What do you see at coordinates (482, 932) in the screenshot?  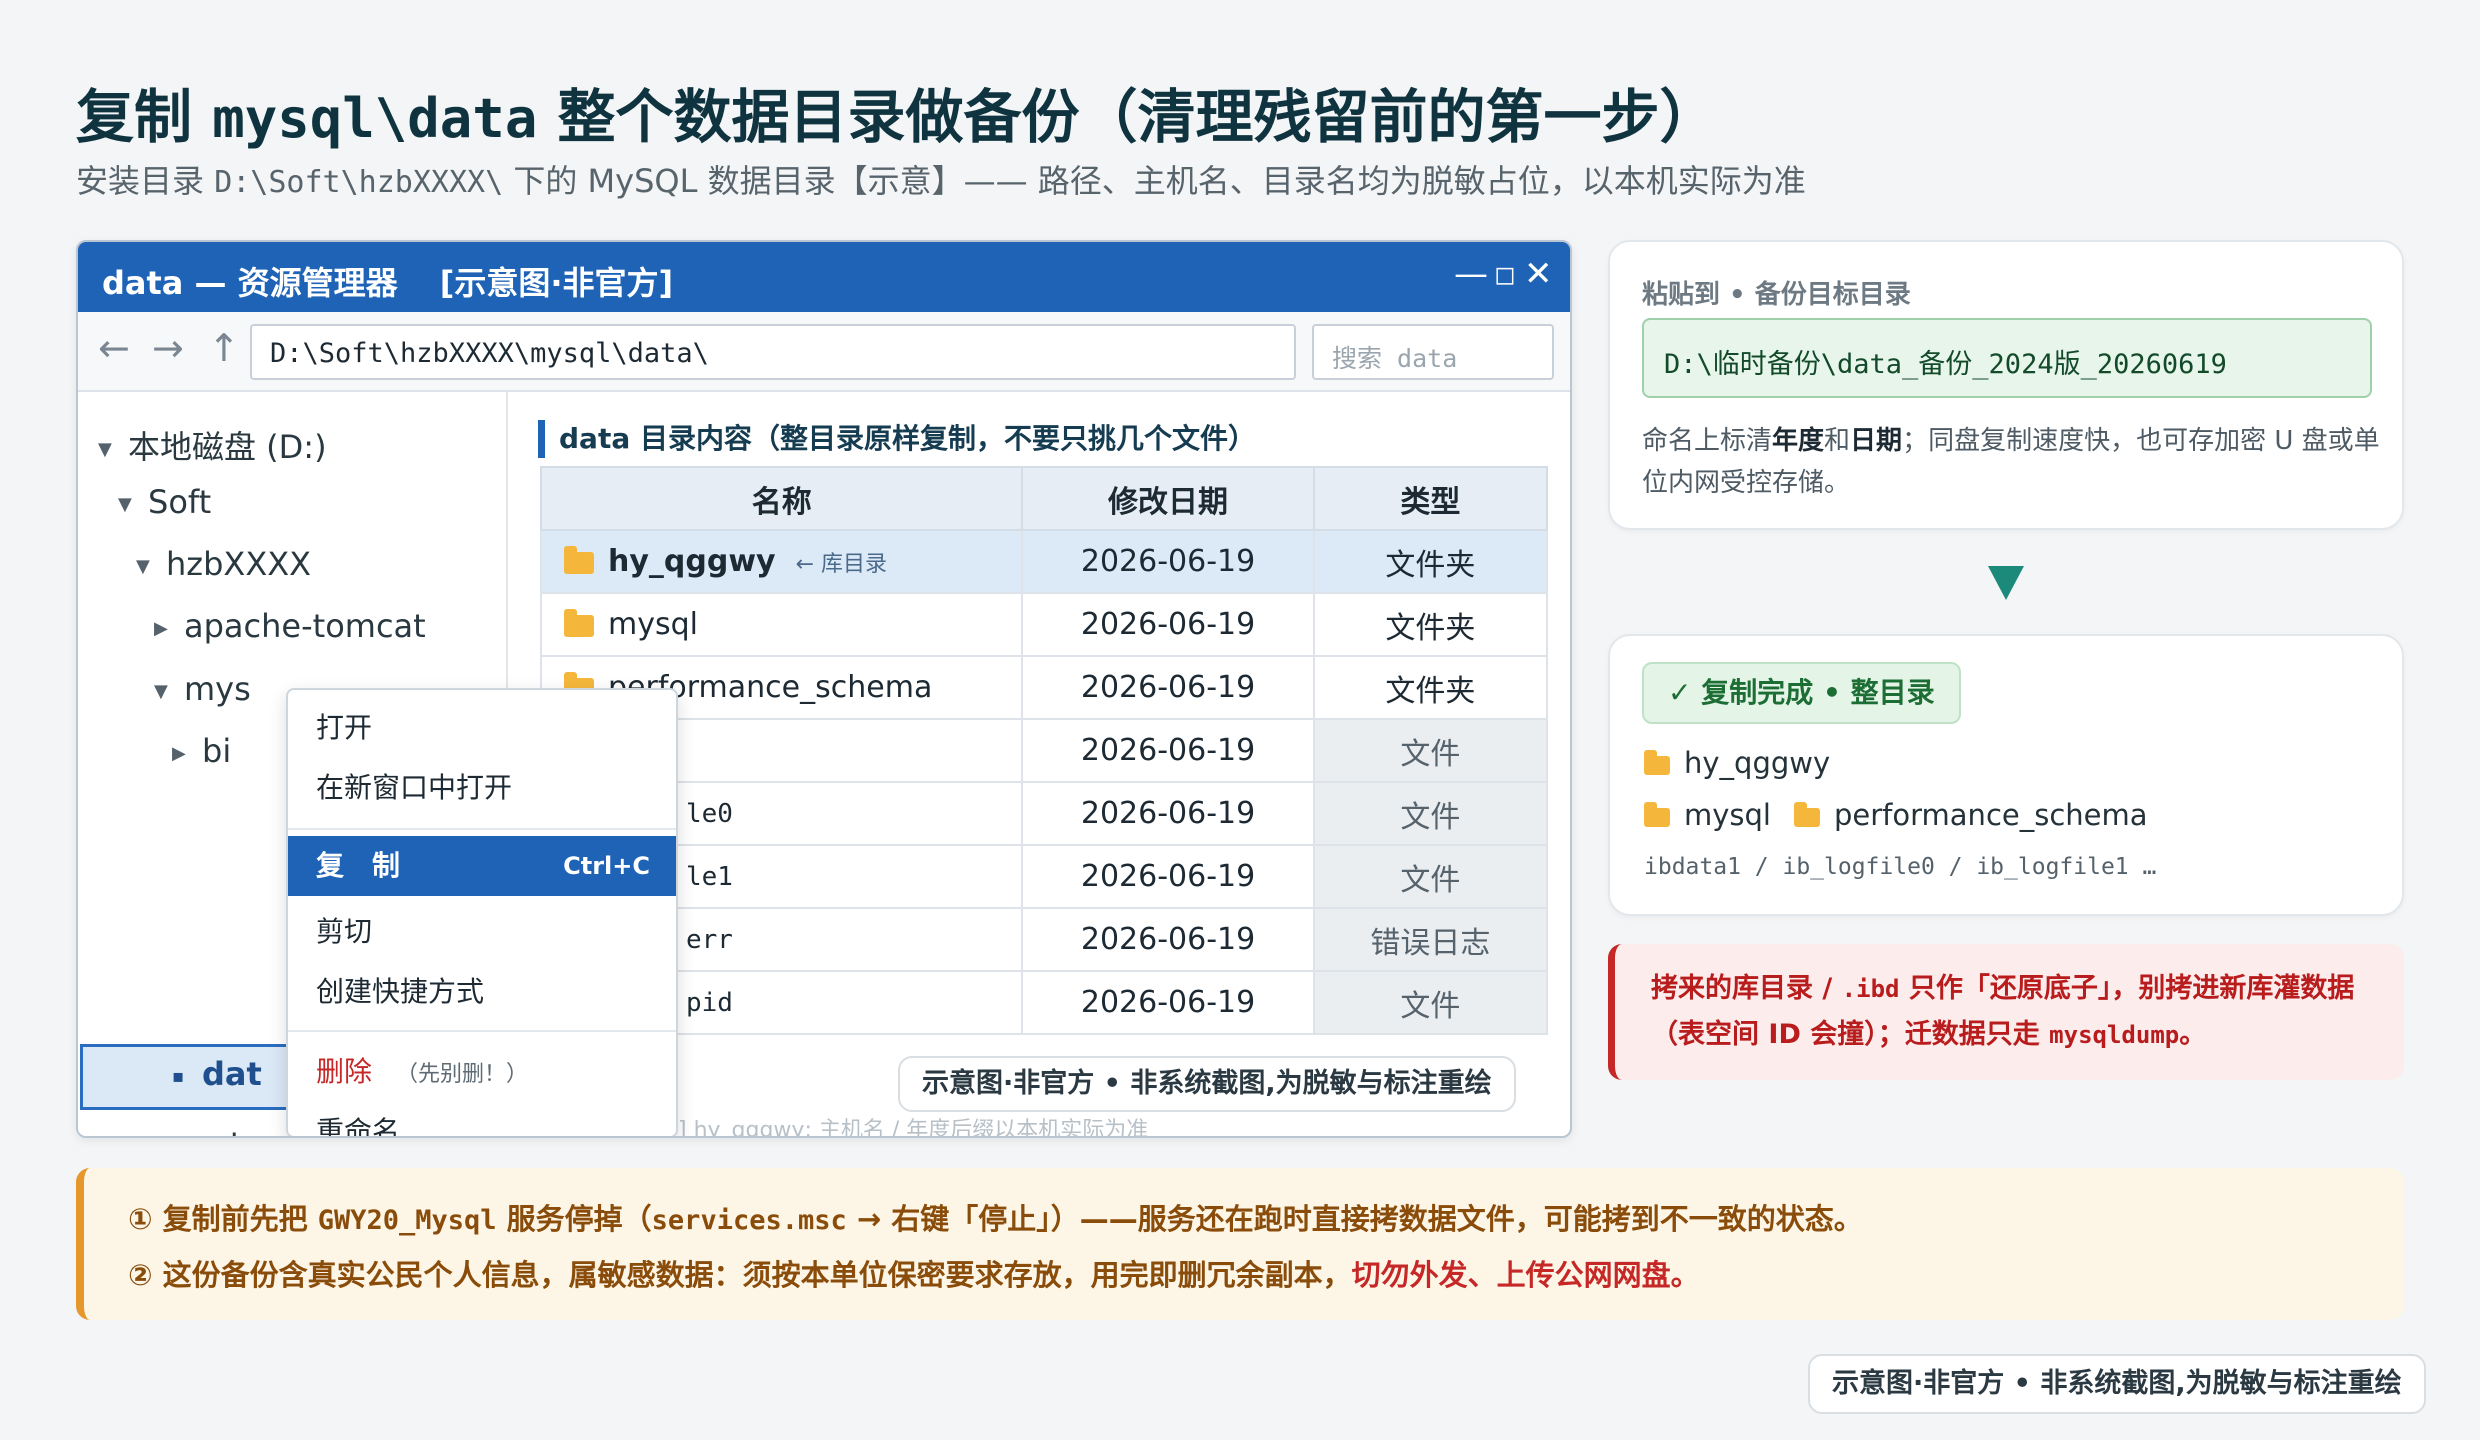 I see `menu-item-cut: 剪切` at bounding box center [482, 932].